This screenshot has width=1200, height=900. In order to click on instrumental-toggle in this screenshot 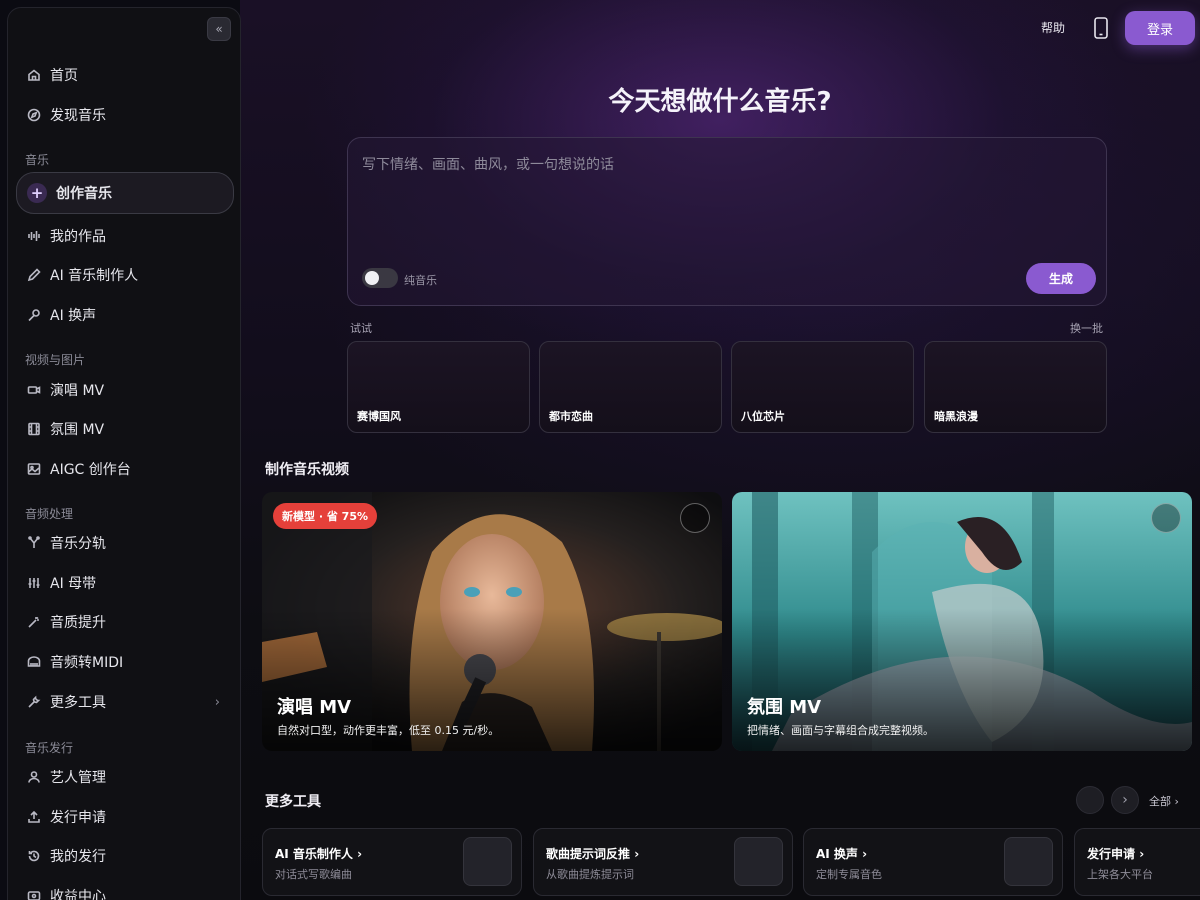, I will do `click(380, 278)`.